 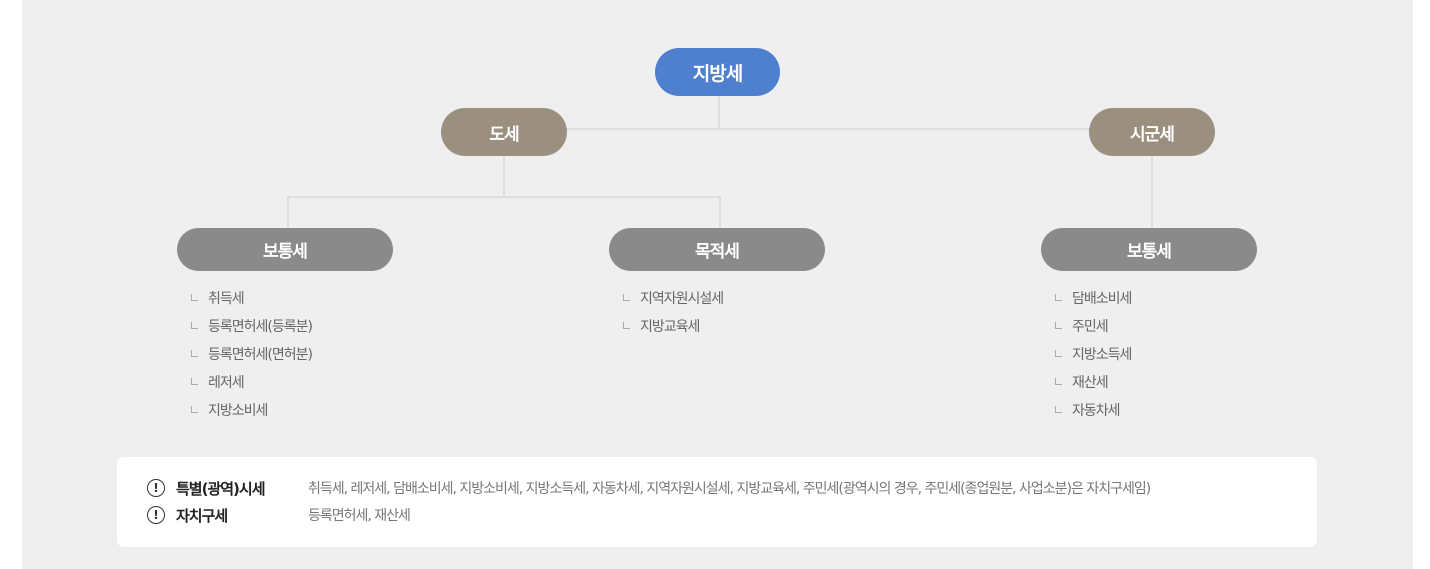 I want to click on province-ordinary-tax-list: 취득세 등록면허세(등록분) 등록면허세(면허분) 레저세 지방소비세, so click(x=252, y=355).